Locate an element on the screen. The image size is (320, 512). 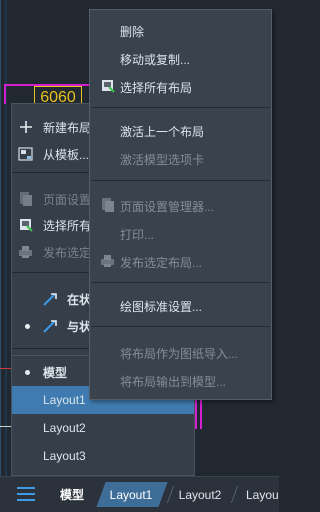
layout-tab-bar: 模型 Layout1 Layout2 Layou is located at coordinates (139, 494).